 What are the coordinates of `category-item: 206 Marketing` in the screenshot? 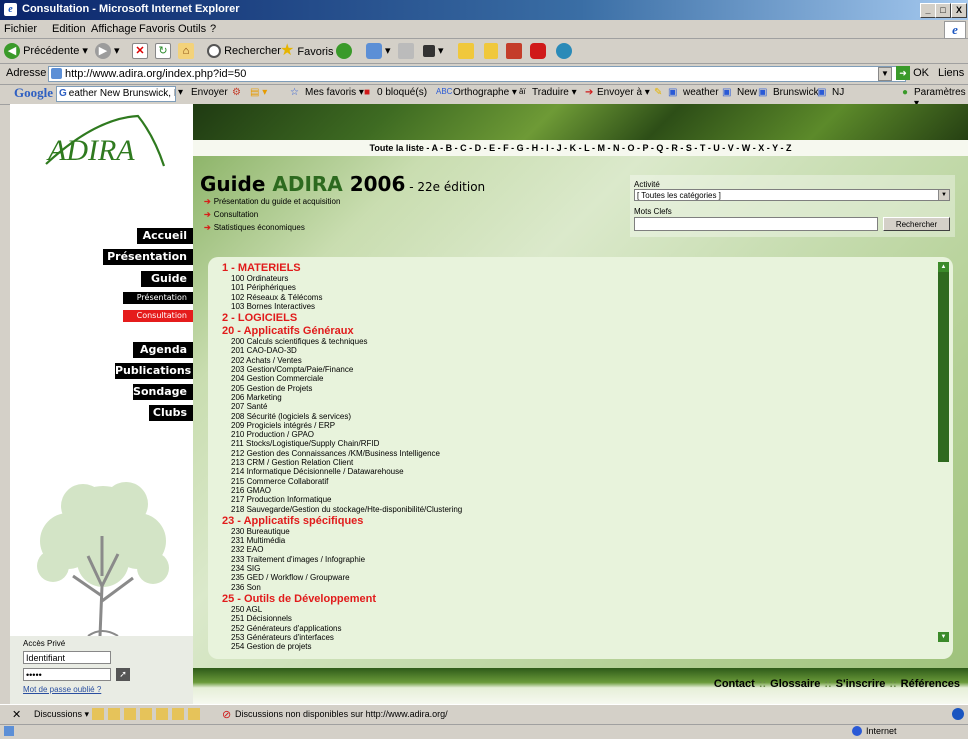 It's located at (572, 397).